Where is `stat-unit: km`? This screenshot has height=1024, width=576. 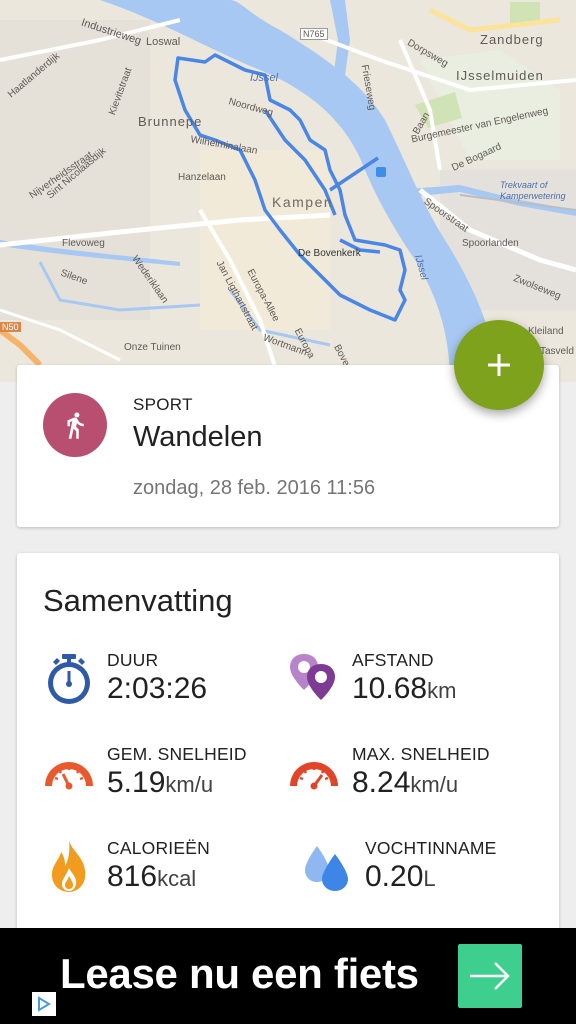
stat-unit: km is located at coordinates (442, 690).